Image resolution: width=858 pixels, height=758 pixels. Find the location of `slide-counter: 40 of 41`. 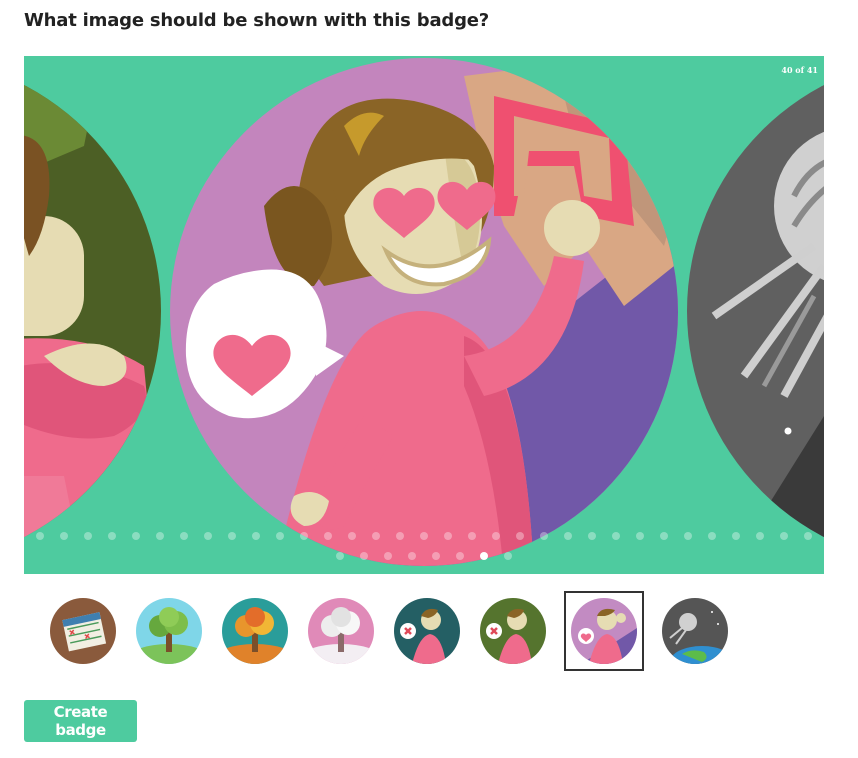

slide-counter: 40 of 41 is located at coordinates (799, 70).